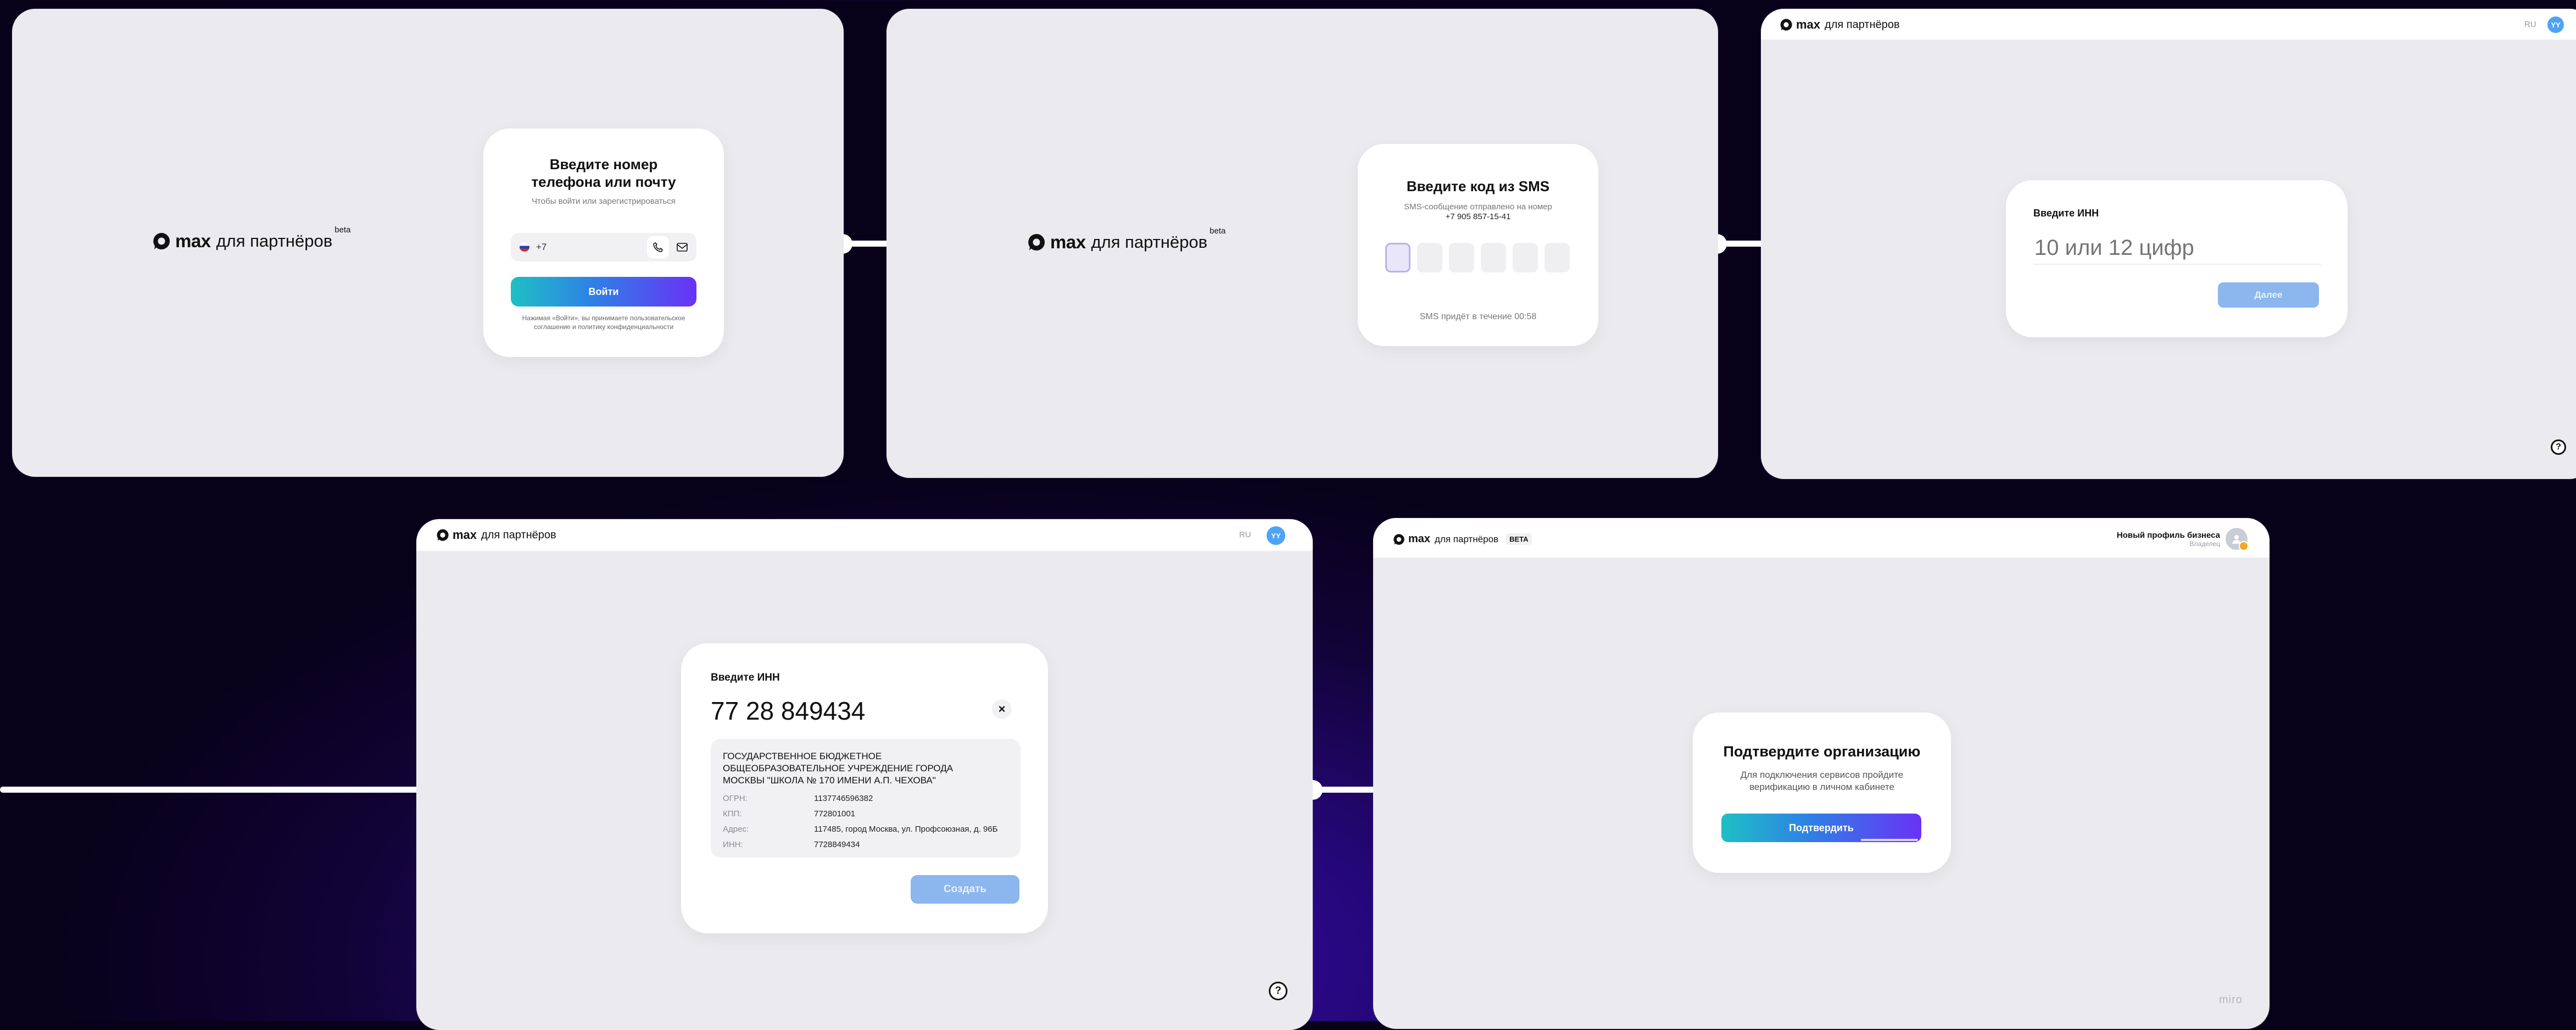 The width and height of the screenshot is (2576, 1030). What do you see at coordinates (2244, 546) in the screenshot?
I see `warning-badge-icon` at bounding box center [2244, 546].